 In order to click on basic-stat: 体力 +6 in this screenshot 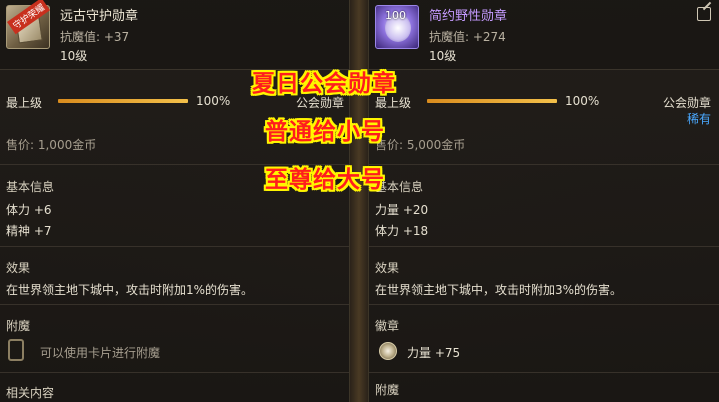, I will do `click(29, 210)`.